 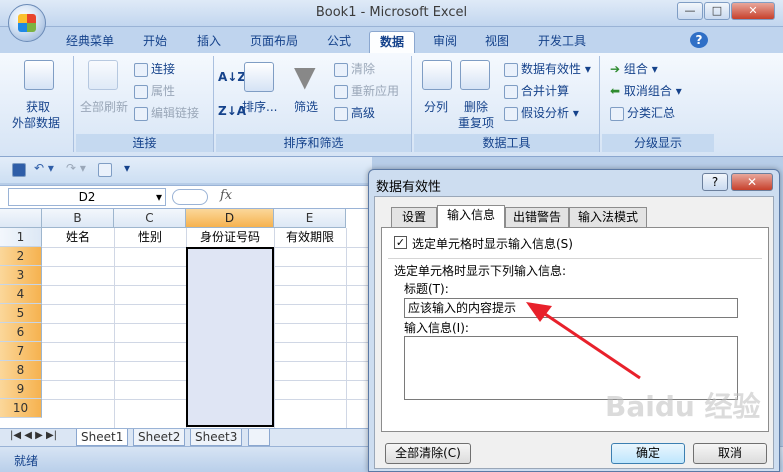 What do you see at coordinates (539, 312) in the screenshot?
I see `arrow-head` at bounding box center [539, 312].